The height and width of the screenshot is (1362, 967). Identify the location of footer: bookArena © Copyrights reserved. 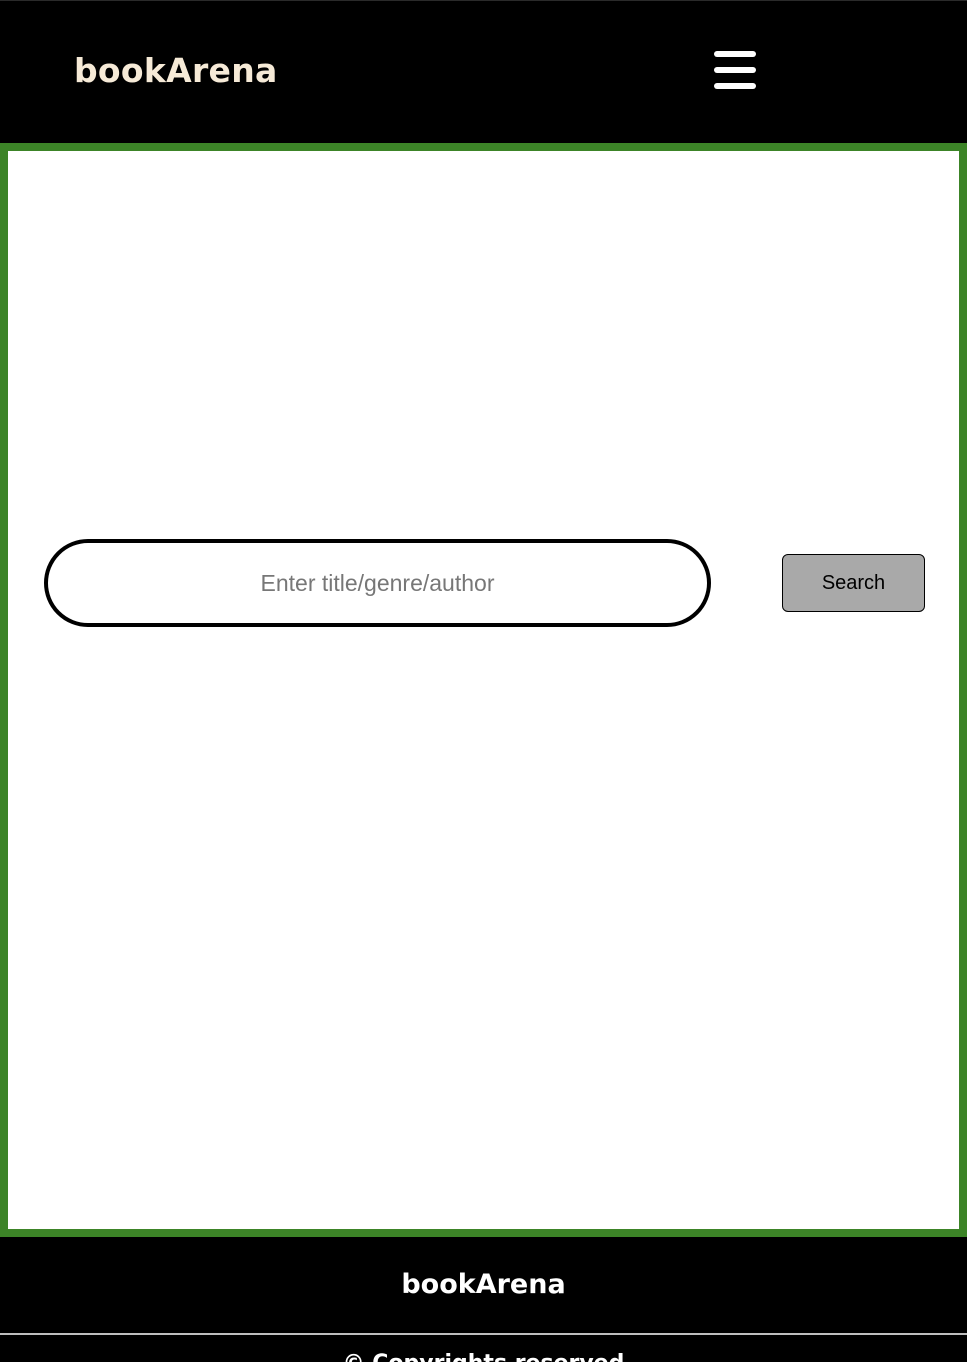
(483, 1299).